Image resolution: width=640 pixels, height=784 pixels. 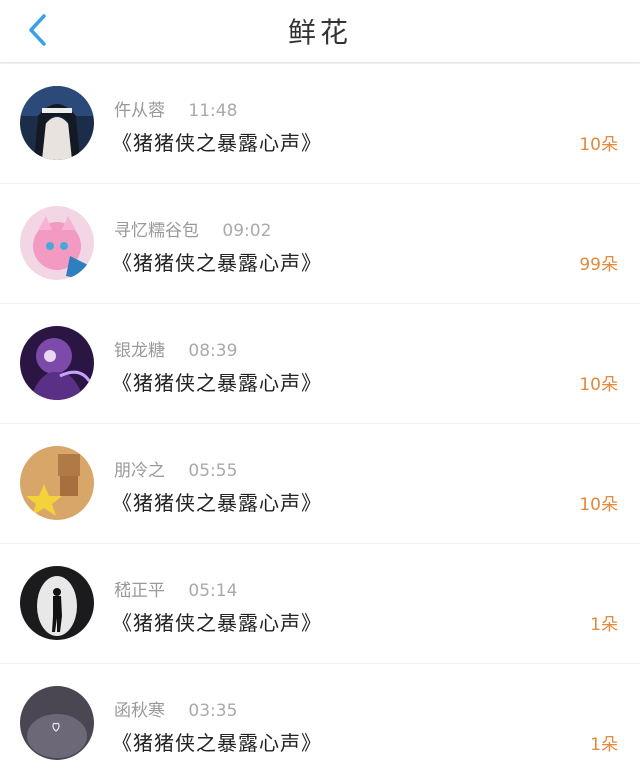 What do you see at coordinates (213, 471) in the screenshot?
I see `timestamp: 05:55` at bounding box center [213, 471].